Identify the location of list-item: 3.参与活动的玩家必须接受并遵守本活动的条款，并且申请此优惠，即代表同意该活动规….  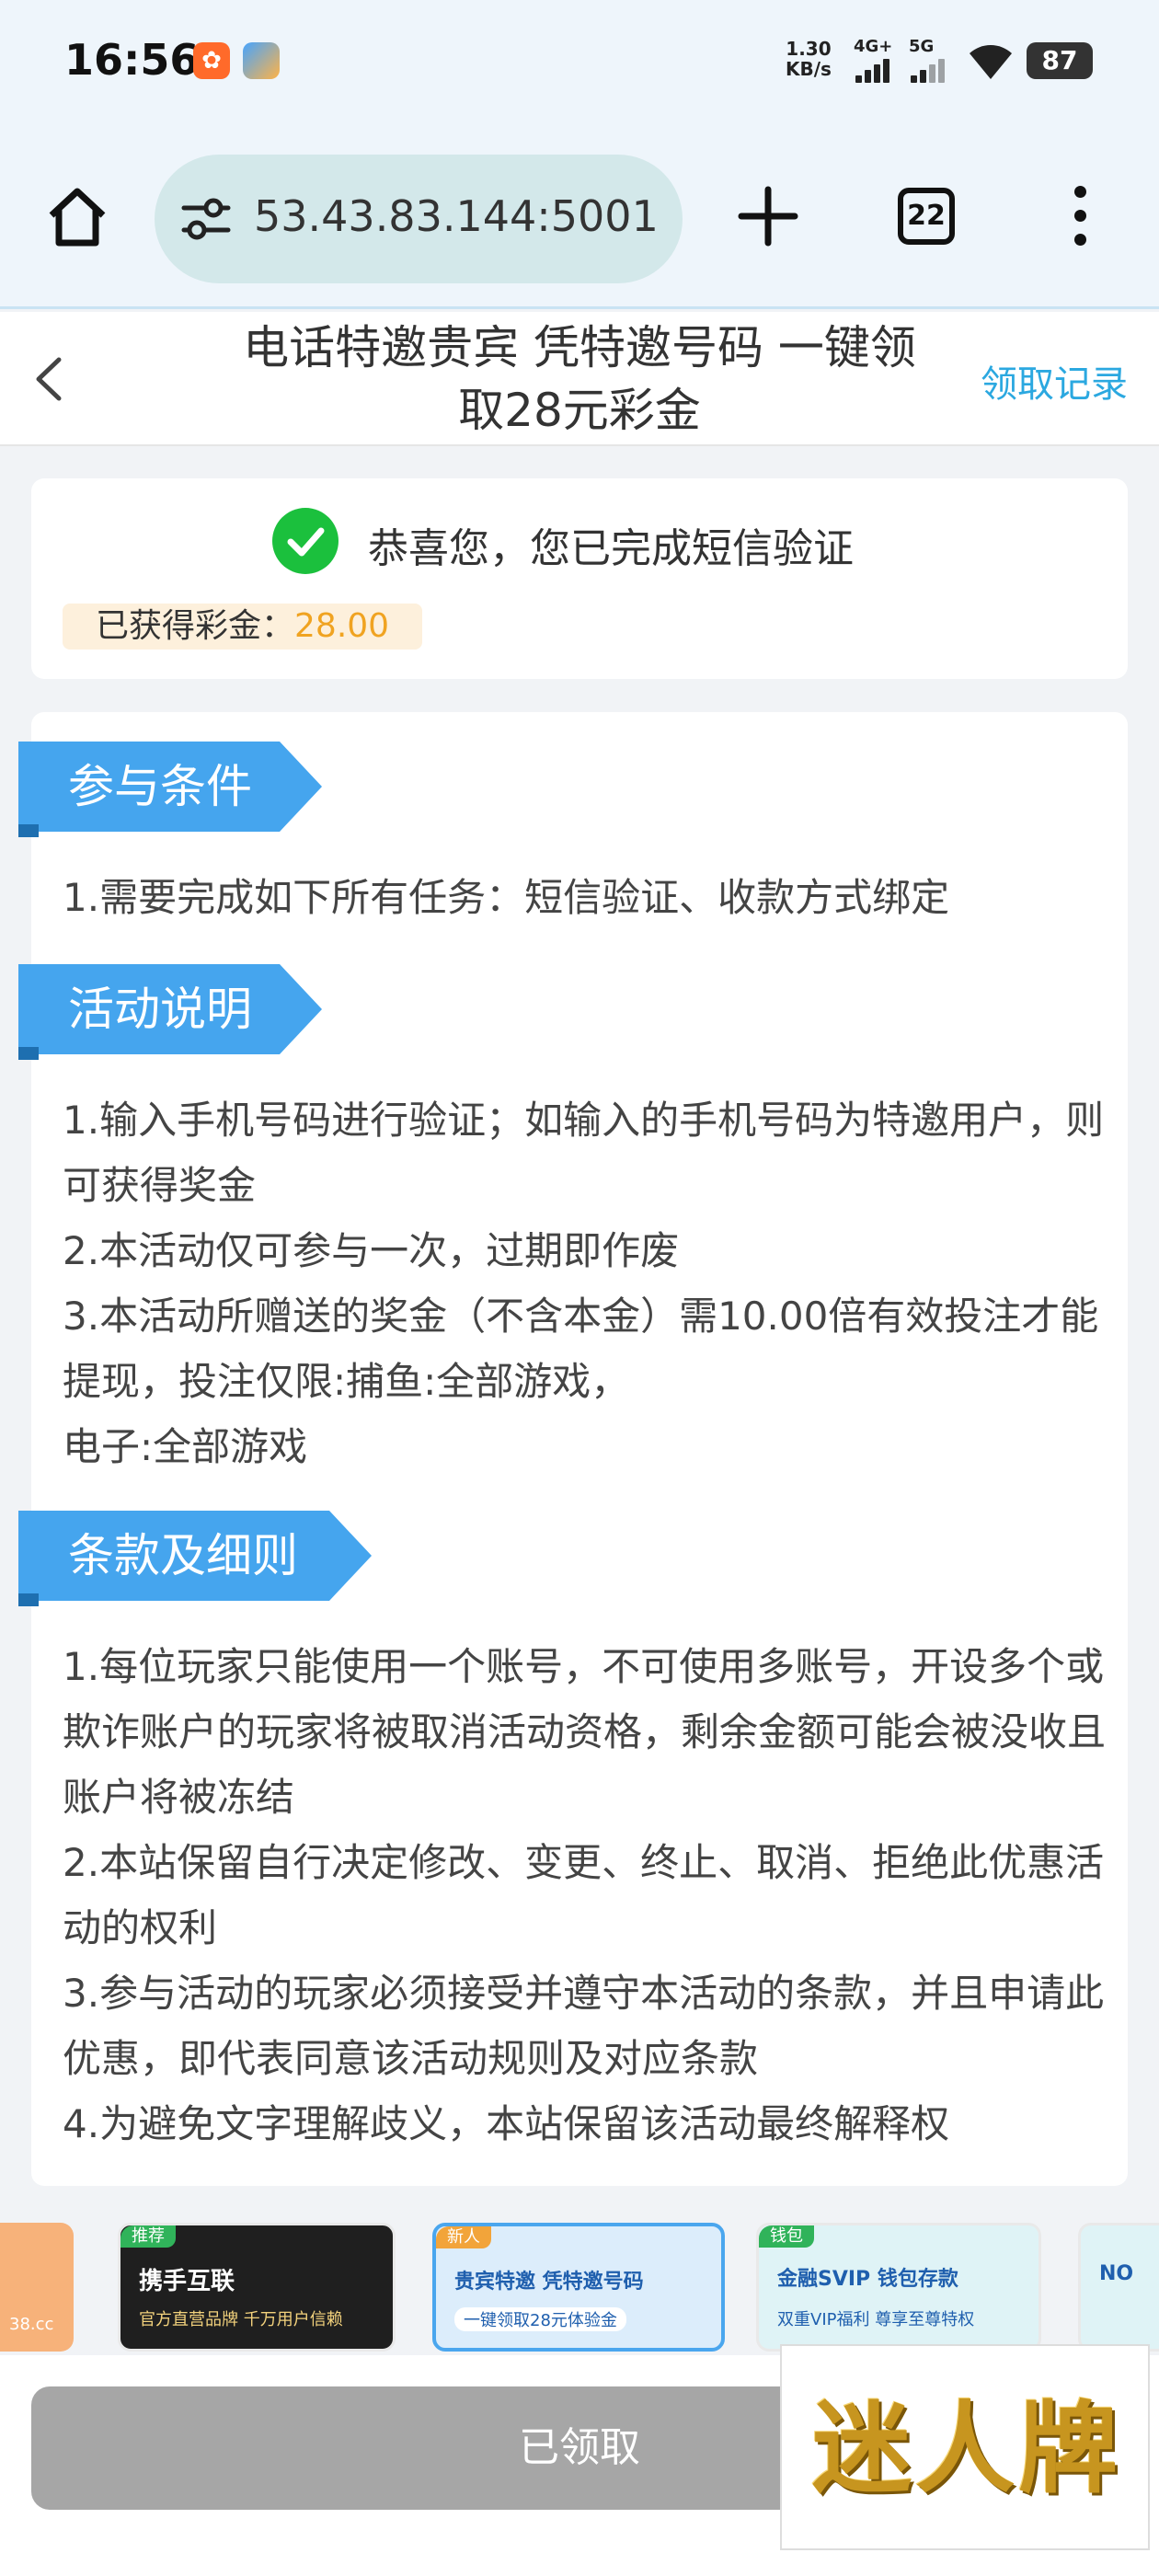
(584, 2026).